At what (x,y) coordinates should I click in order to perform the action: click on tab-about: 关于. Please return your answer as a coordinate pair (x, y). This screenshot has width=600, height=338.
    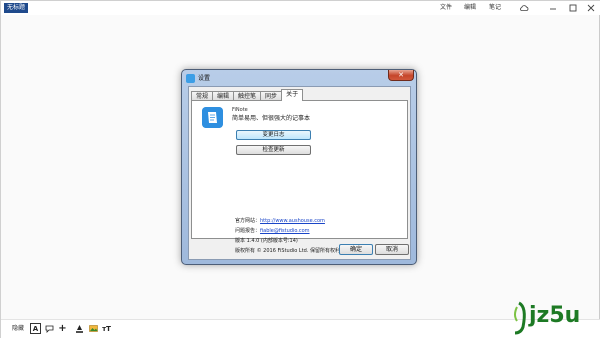
    Looking at the image, I should click on (292, 95).